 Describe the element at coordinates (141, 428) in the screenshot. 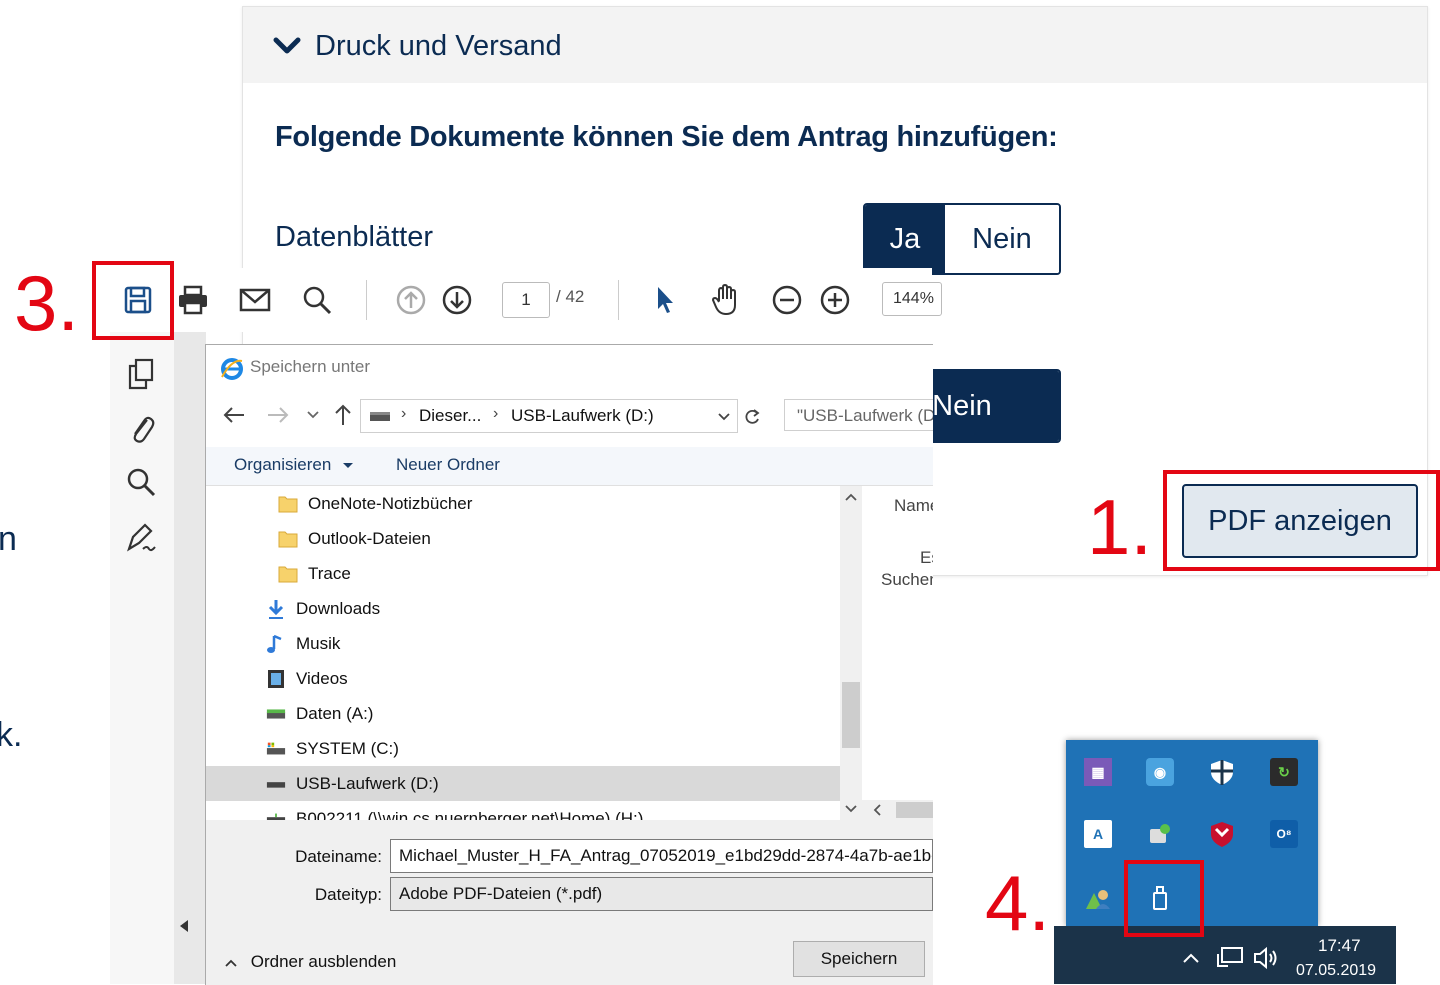

I see `attachment-icon` at that location.